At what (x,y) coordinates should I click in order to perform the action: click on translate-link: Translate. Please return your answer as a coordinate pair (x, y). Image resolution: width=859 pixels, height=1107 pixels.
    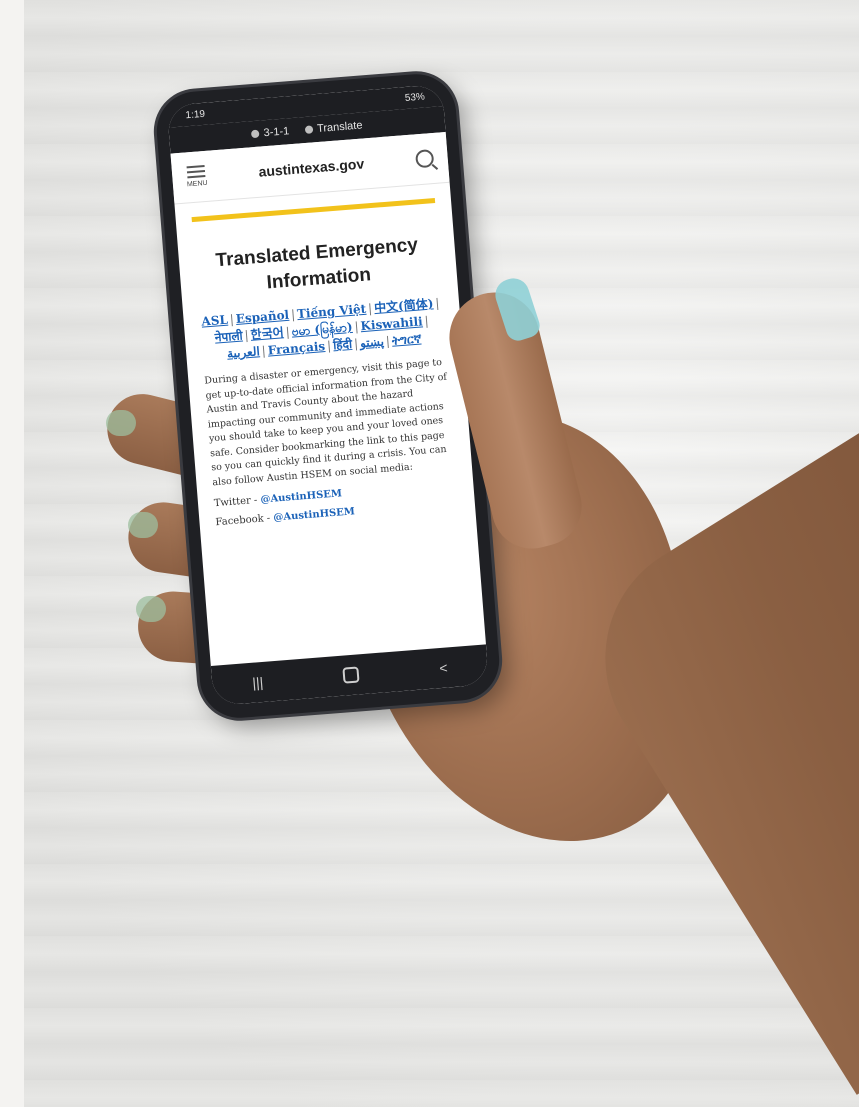
    Looking at the image, I should click on (333, 127).